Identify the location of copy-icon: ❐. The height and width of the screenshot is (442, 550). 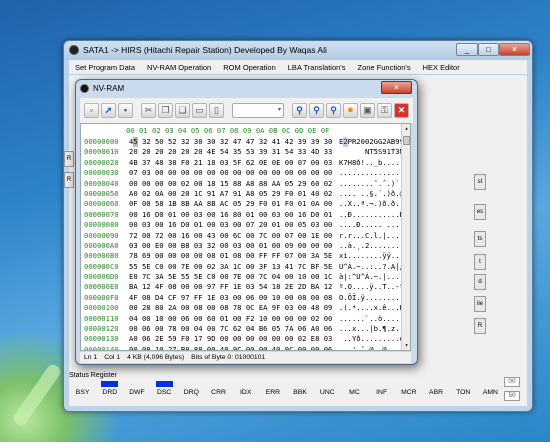
(165, 110).